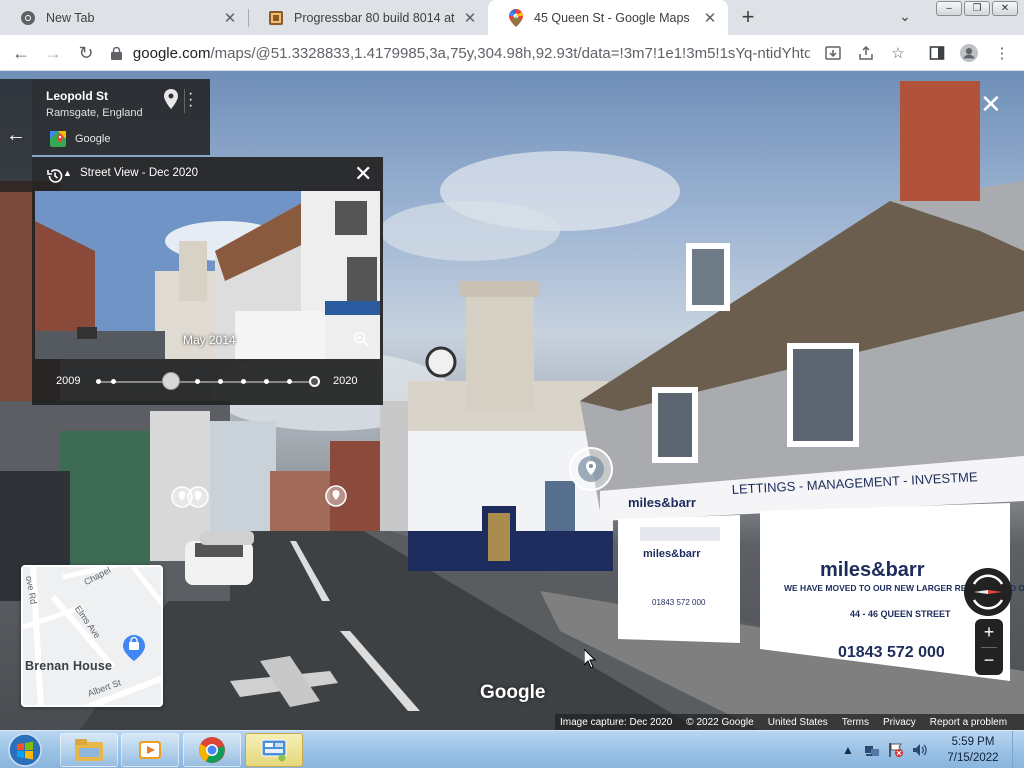 The width and height of the screenshot is (1024, 768). Describe the element at coordinates (679, 602) in the screenshot. I see `poster-phone-text: 01843 572 000` at that location.